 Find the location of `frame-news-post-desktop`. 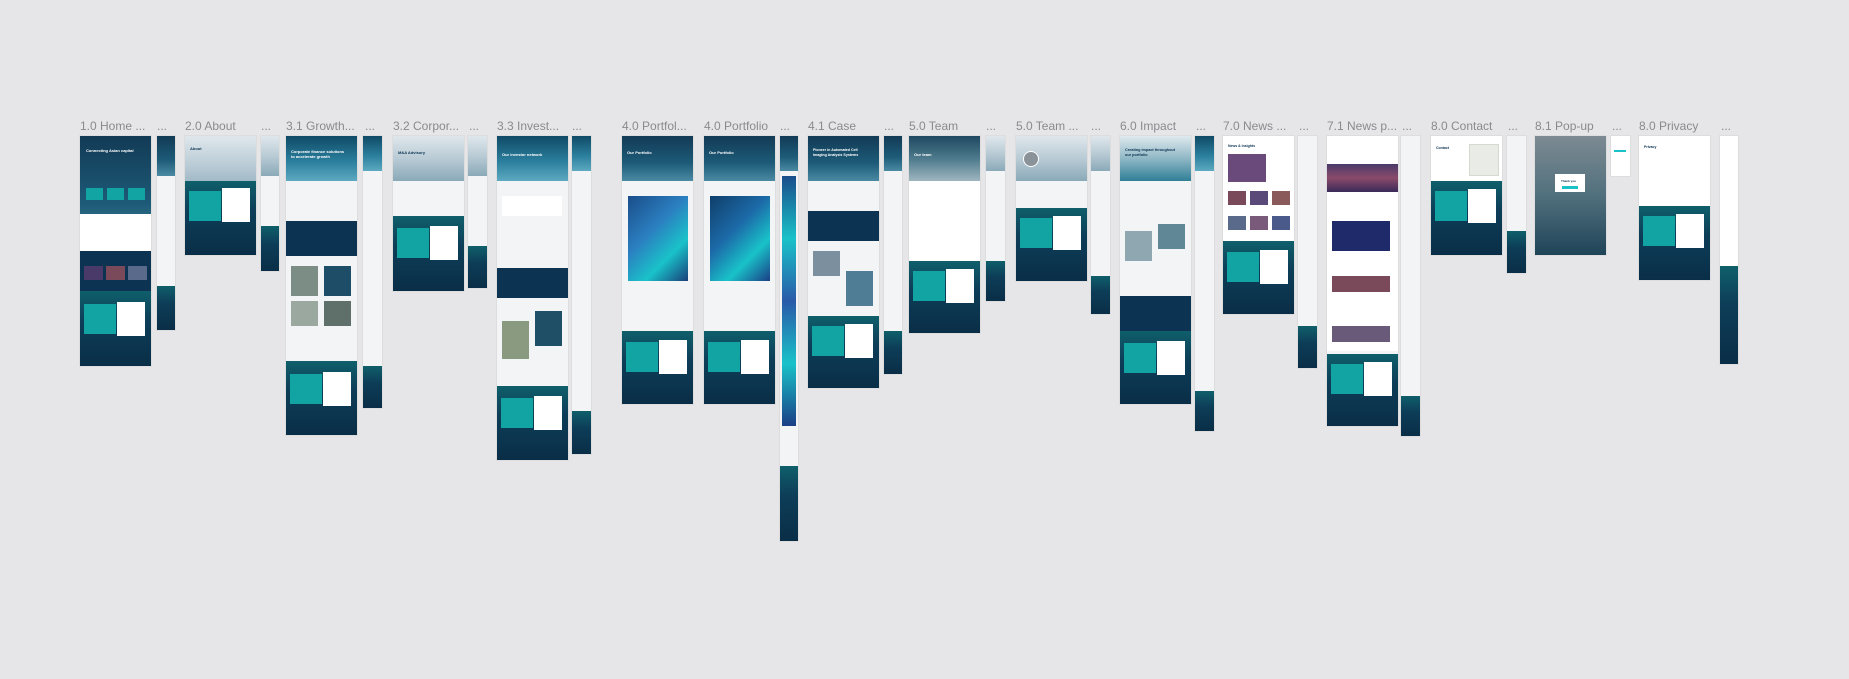

frame-news-post-desktop is located at coordinates (1362, 281).